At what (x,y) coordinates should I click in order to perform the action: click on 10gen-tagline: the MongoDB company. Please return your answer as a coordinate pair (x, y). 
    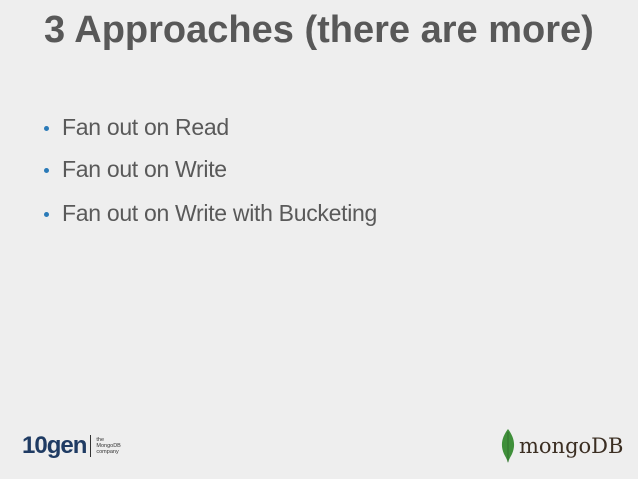
    Looking at the image, I should click on (108, 446).